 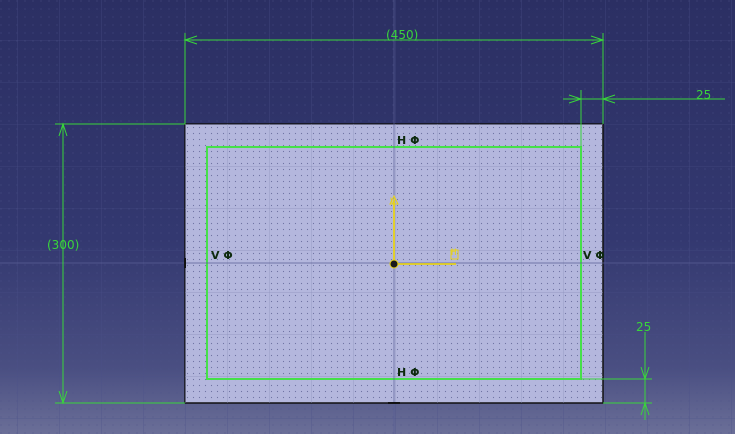 I want to click on sketch-h-axis-label: H, so click(x=454, y=253).